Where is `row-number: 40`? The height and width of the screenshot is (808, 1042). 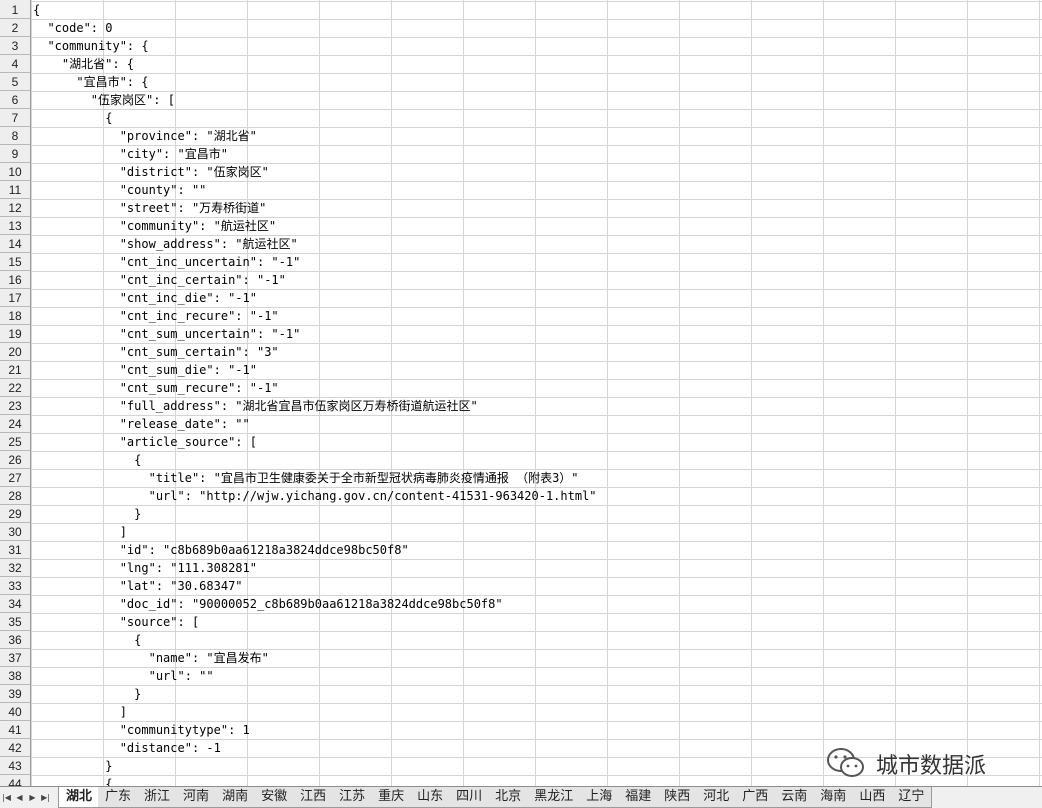 row-number: 40 is located at coordinates (15, 712).